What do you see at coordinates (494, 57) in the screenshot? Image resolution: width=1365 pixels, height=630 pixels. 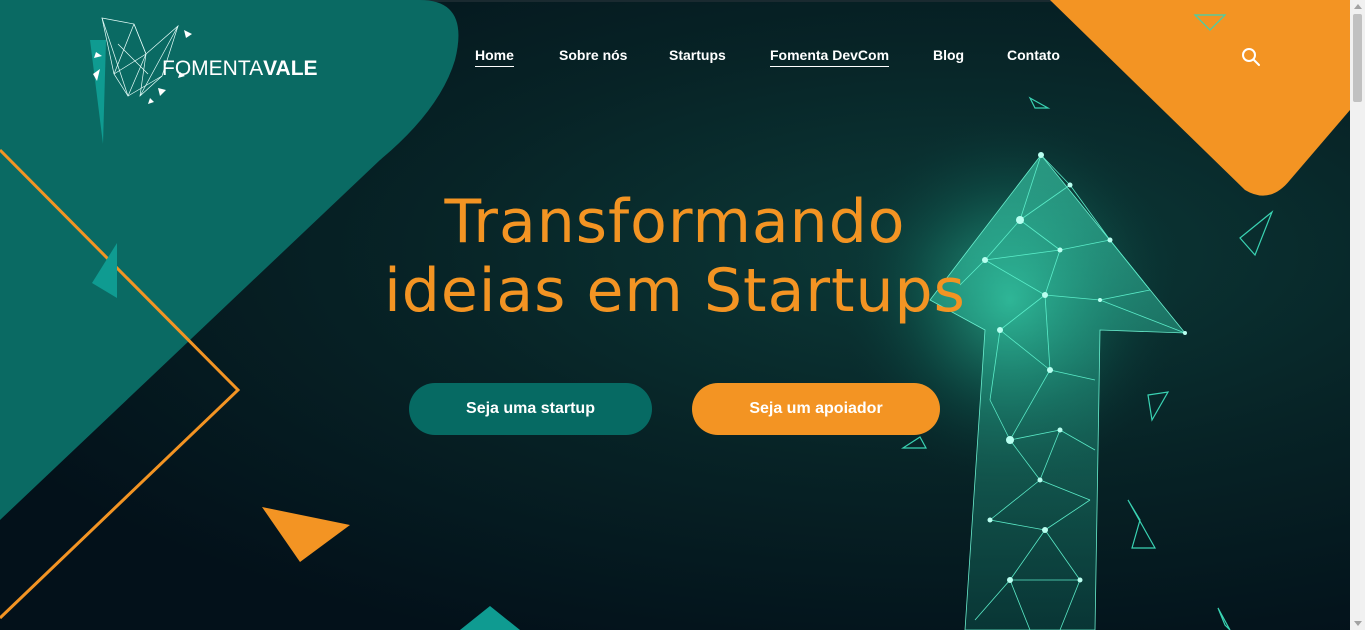 I see `nav-item-home: Home` at bounding box center [494, 57].